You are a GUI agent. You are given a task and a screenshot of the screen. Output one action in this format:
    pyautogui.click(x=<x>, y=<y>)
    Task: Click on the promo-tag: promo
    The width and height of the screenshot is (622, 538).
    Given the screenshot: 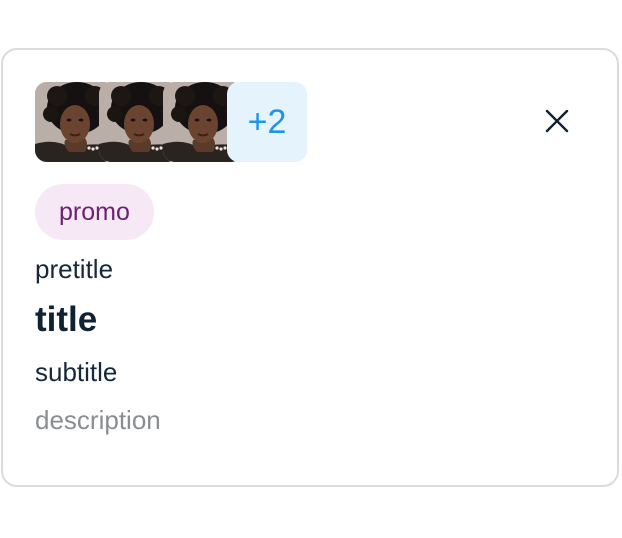 What is the action you would take?
    pyautogui.click(x=94, y=212)
    